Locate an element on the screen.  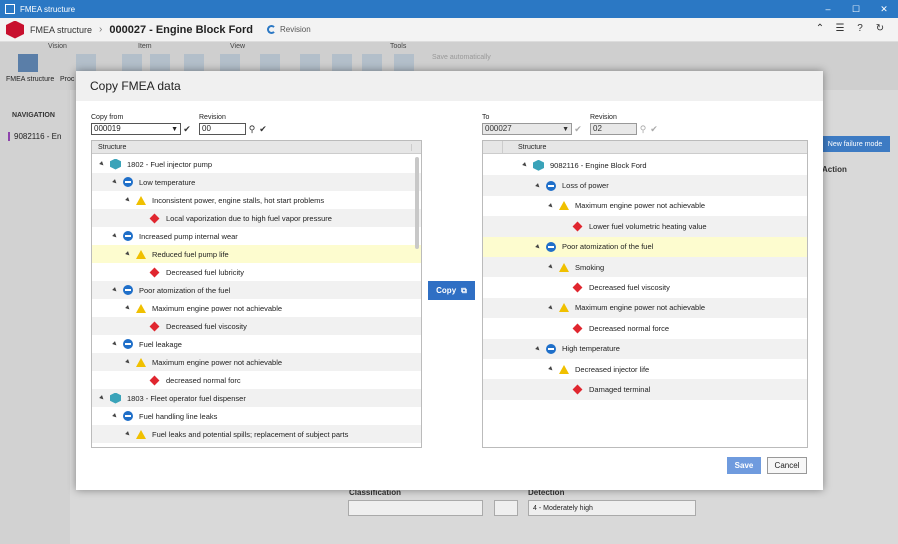
fmea-structure-tool-icon is located at coordinates (28, 63).